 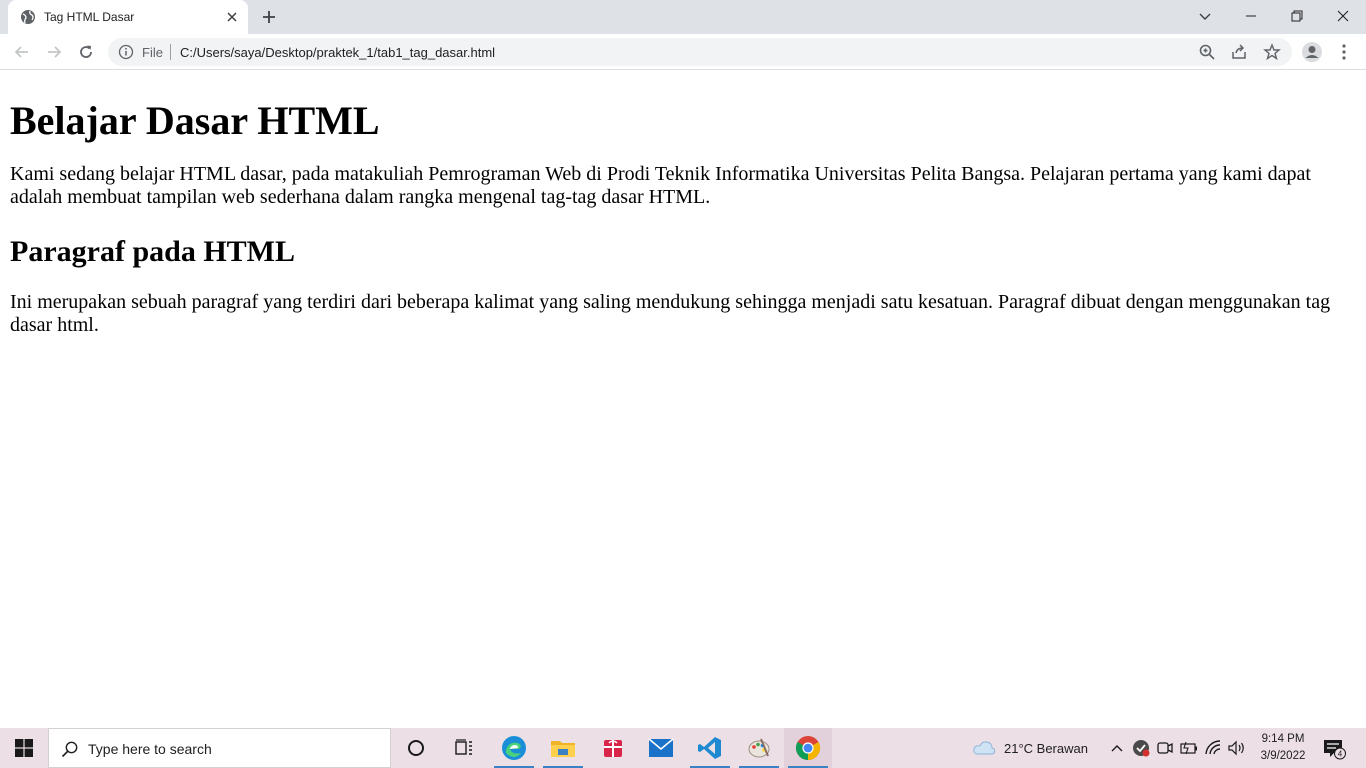 I want to click on browser-tab: Tag HTML Dasar, so click(x=128, y=17).